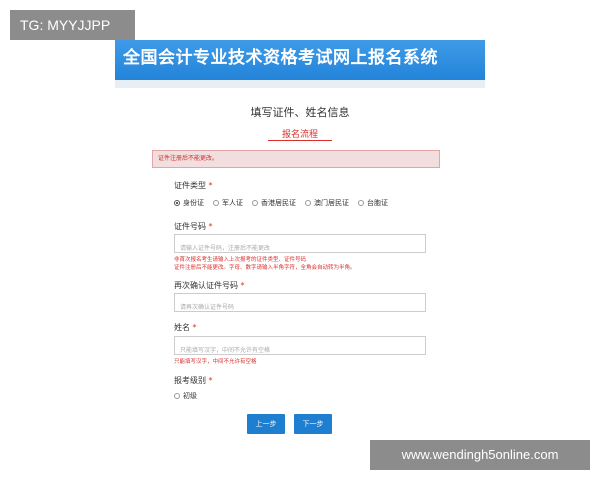 This screenshot has width=600, height=480. I want to click on prev-button: 上一步, so click(266, 424).